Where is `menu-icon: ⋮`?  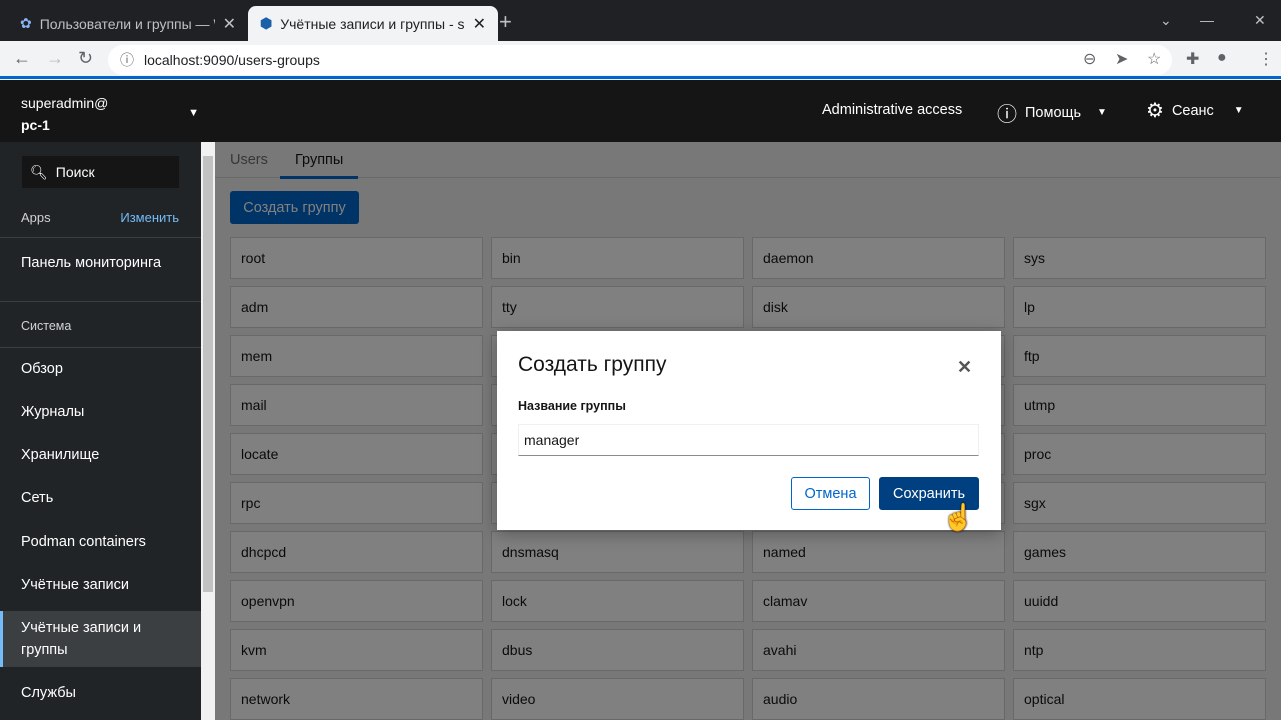
menu-icon: ⋮ is located at coordinates (1266, 59).